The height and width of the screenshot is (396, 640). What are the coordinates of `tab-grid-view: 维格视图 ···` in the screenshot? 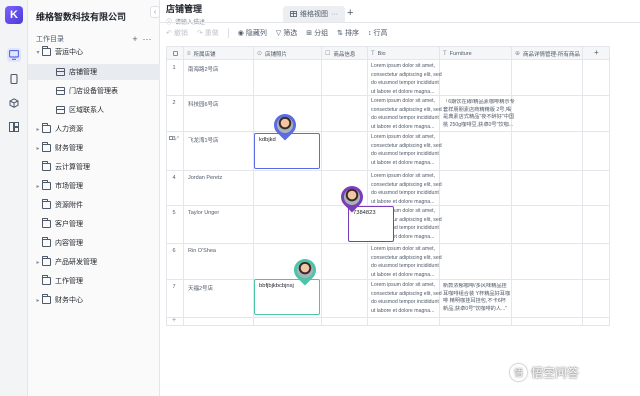 It's located at (314, 14).